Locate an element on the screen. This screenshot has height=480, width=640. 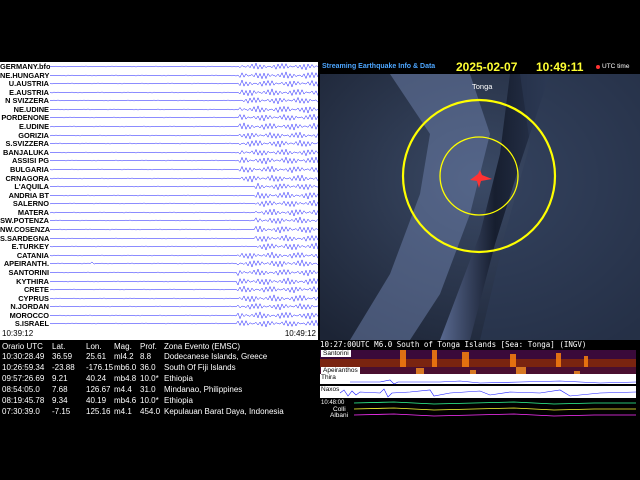
header-time: 10:49:11 is located at coordinates (560, 67).